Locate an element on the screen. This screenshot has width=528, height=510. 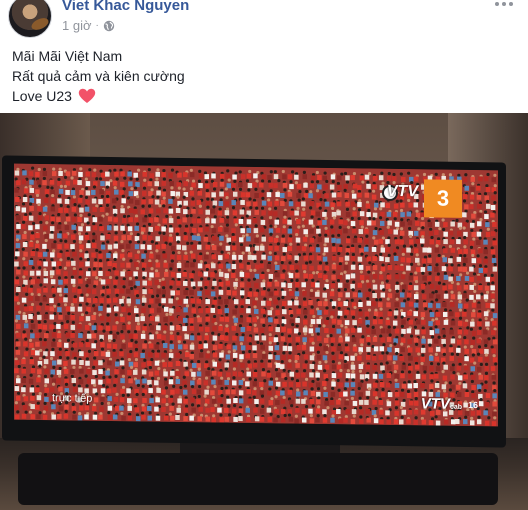
avatar is located at coordinates (30, 19).